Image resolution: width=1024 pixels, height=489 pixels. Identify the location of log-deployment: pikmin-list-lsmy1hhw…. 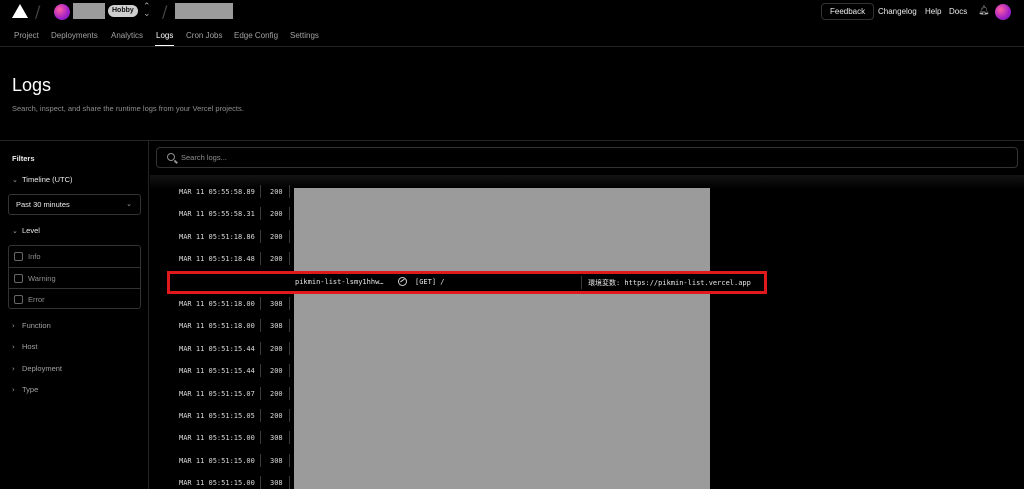
(339, 282).